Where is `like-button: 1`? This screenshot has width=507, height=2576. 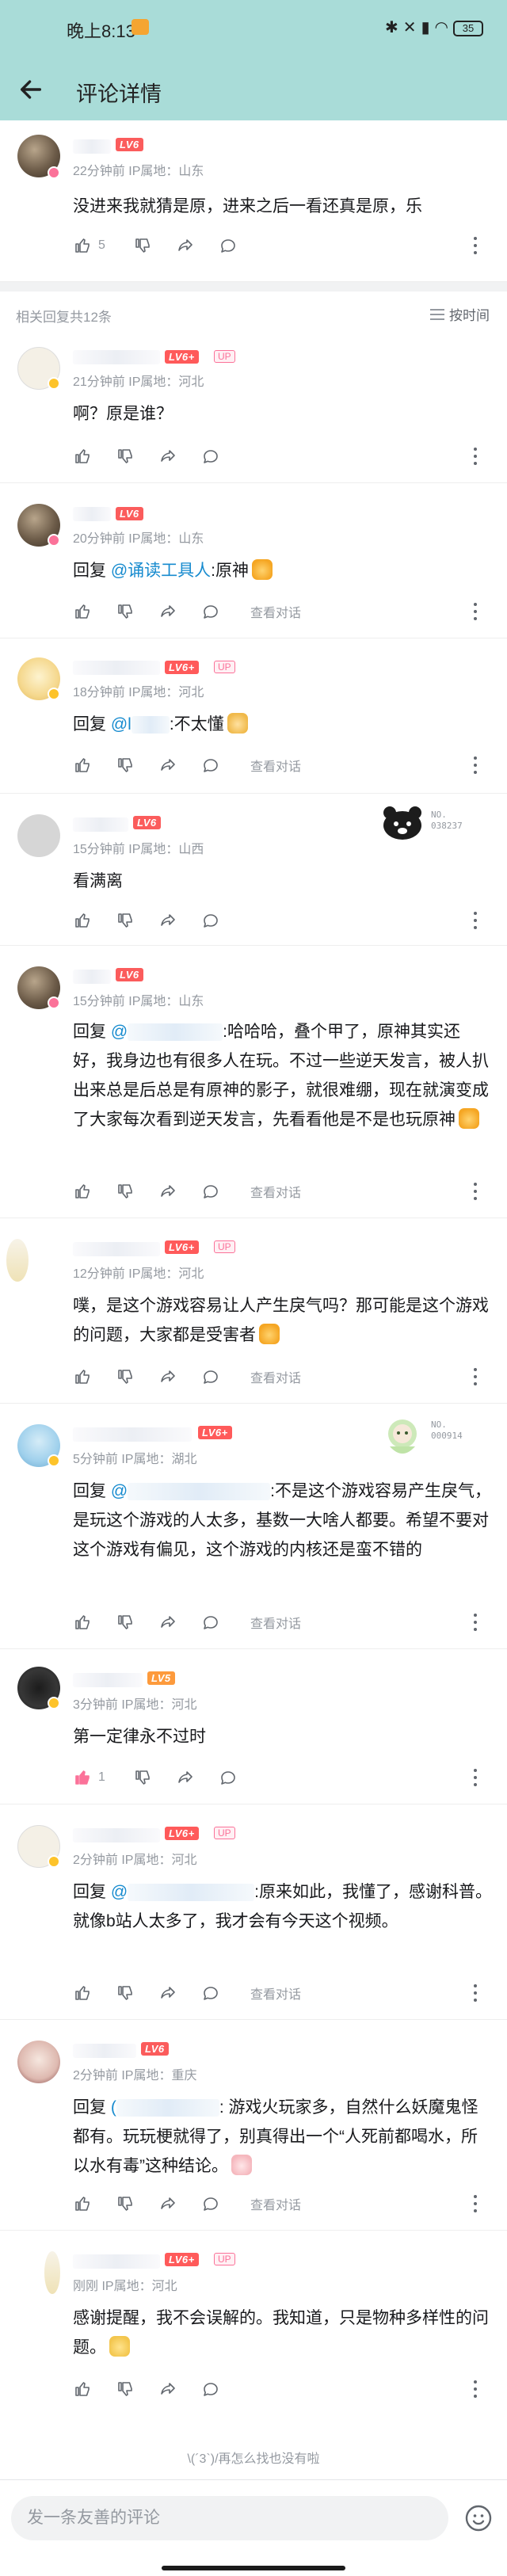
like-button: 1 is located at coordinates (89, 1778).